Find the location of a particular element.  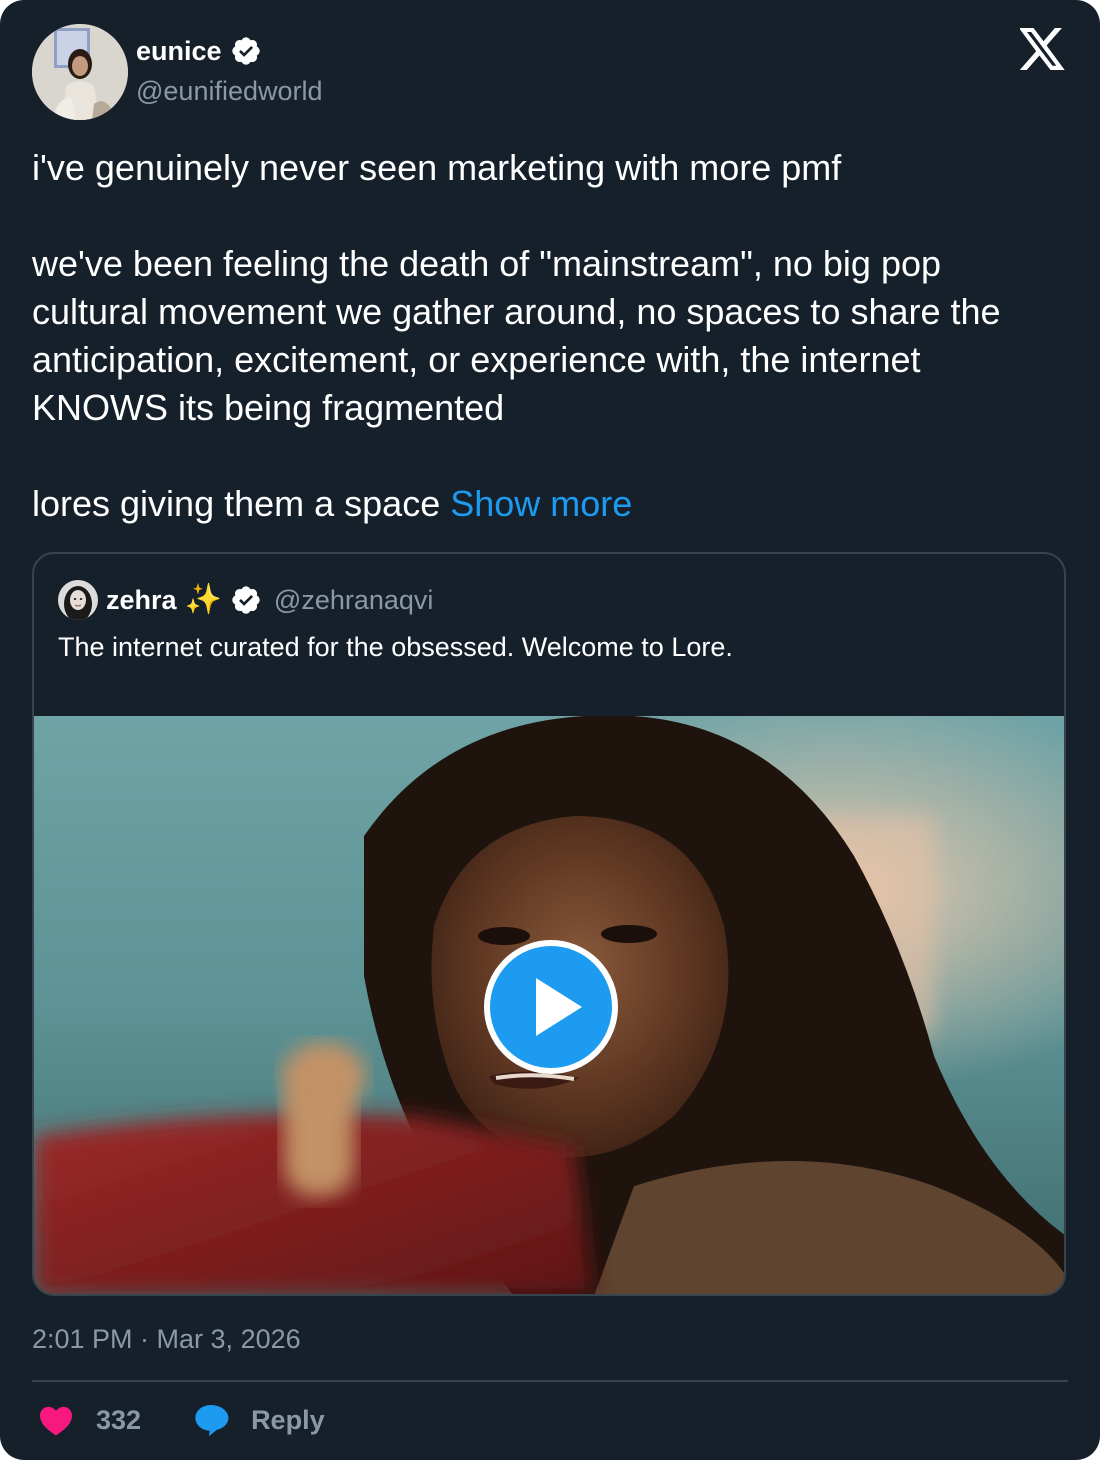

play-button is located at coordinates (551, 1007).